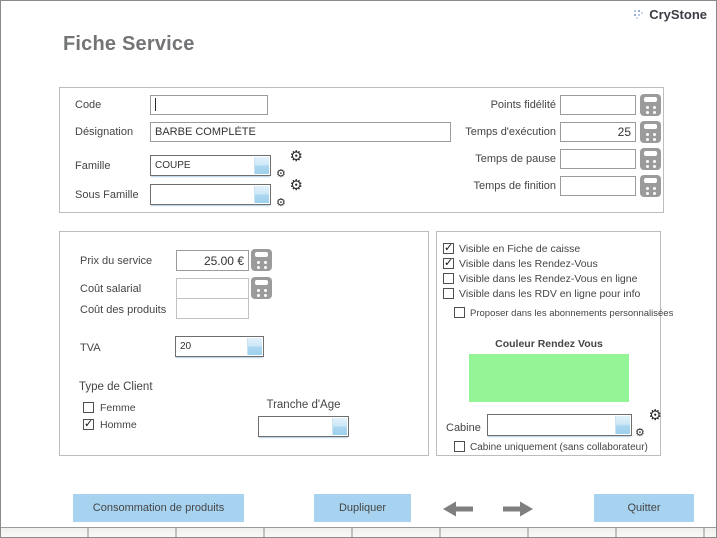 This screenshot has height=538, width=717. Describe the element at coordinates (118, 425) in the screenshot. I see `homme-label: Homme` at that location.